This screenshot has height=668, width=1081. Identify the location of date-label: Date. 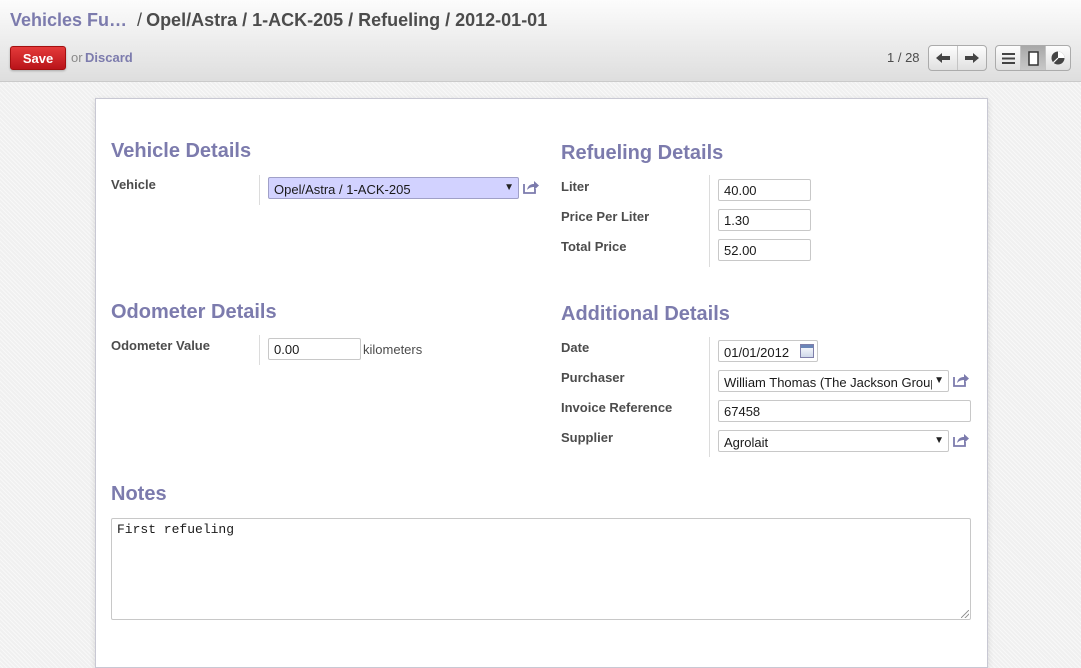
(575, 347).